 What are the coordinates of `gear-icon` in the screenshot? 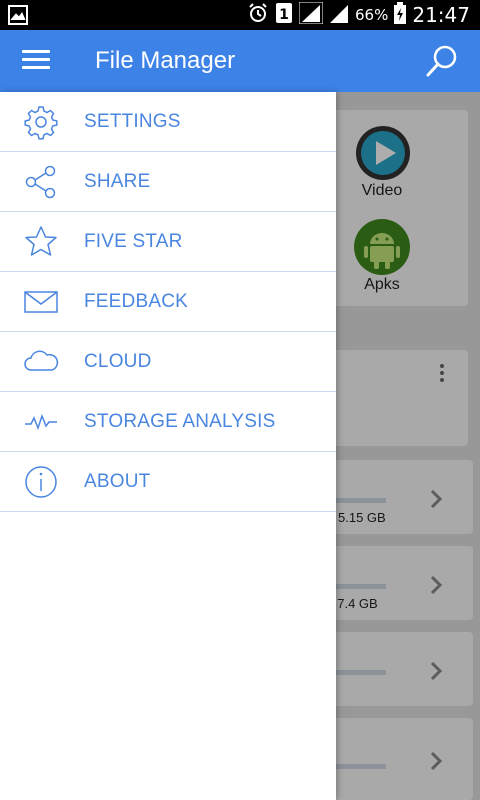 It's located at (41, 123).